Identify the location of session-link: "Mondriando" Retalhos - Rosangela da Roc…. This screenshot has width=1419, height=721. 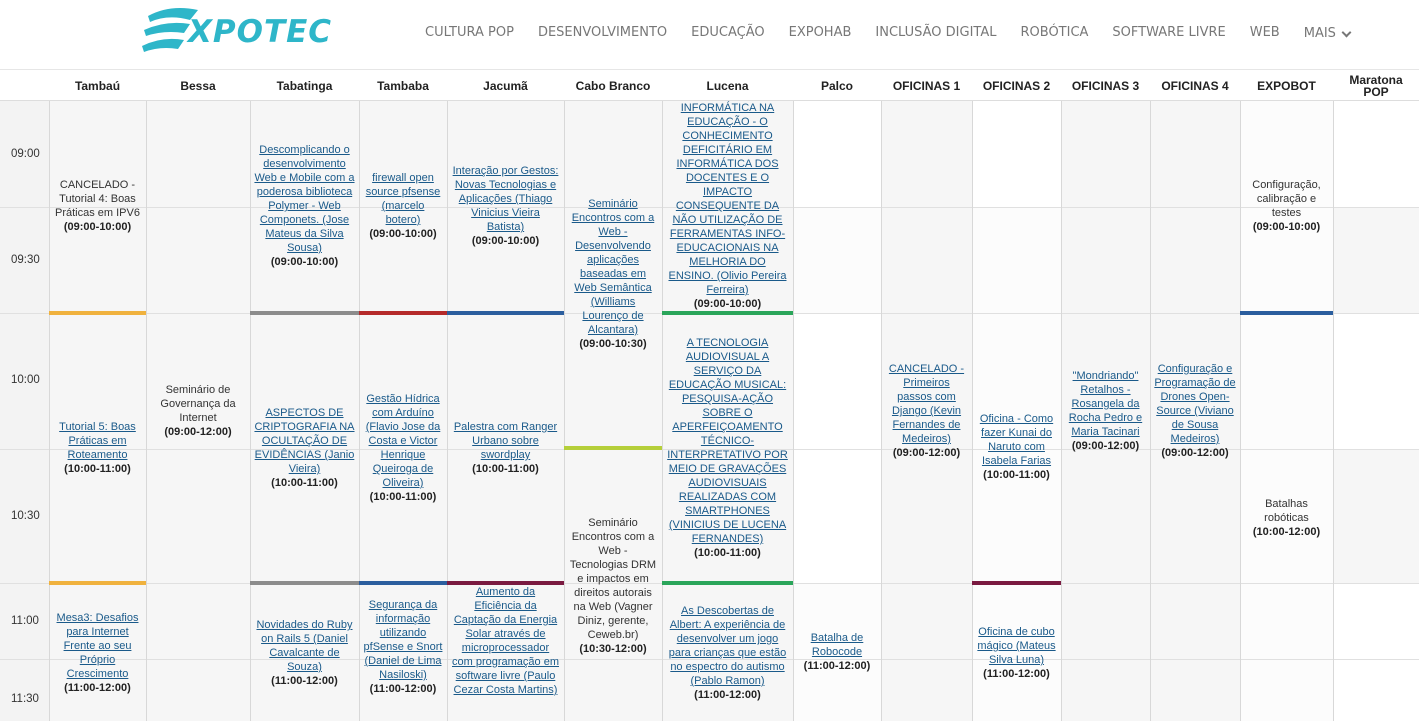
(1105, 404).